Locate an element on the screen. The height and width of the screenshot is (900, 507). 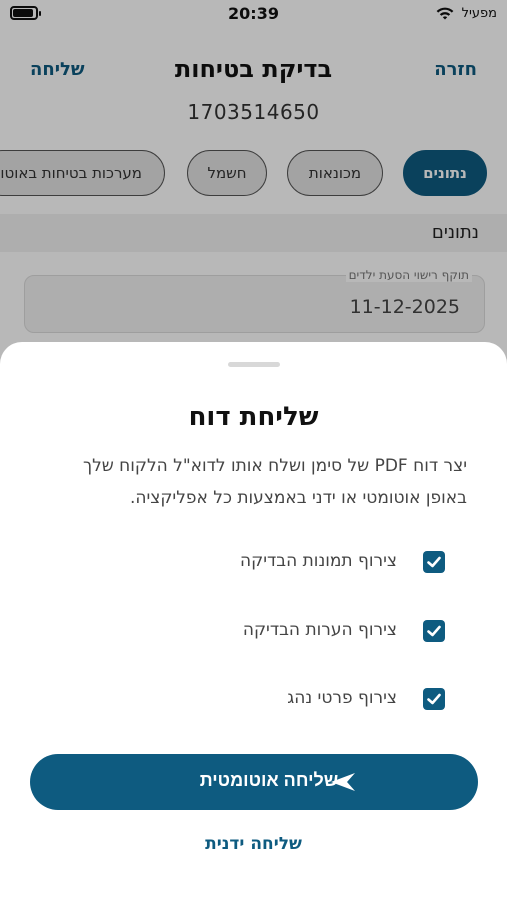
sheet-grabber is located at coordinates (254, 364).